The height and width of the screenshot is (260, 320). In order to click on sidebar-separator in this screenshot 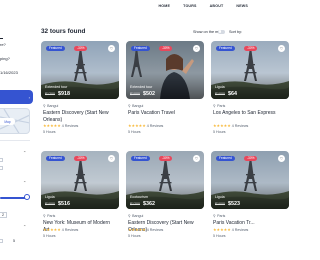, I will do `click(15, 140)`.